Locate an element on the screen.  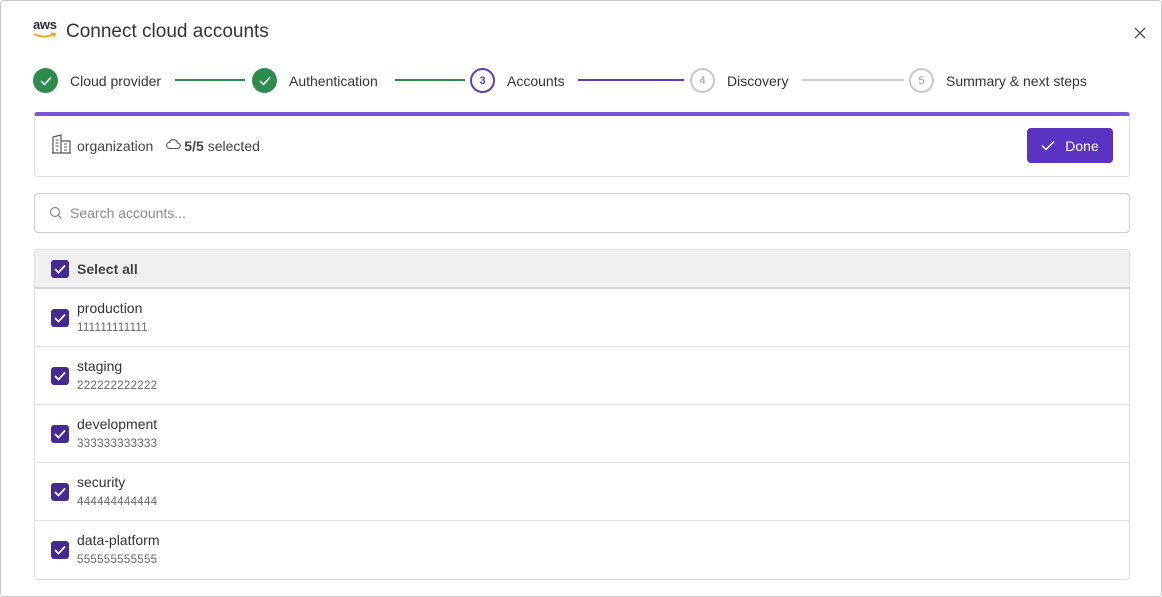
step-cloud-provider: Cloud provider is located at coordinates (97, 80).